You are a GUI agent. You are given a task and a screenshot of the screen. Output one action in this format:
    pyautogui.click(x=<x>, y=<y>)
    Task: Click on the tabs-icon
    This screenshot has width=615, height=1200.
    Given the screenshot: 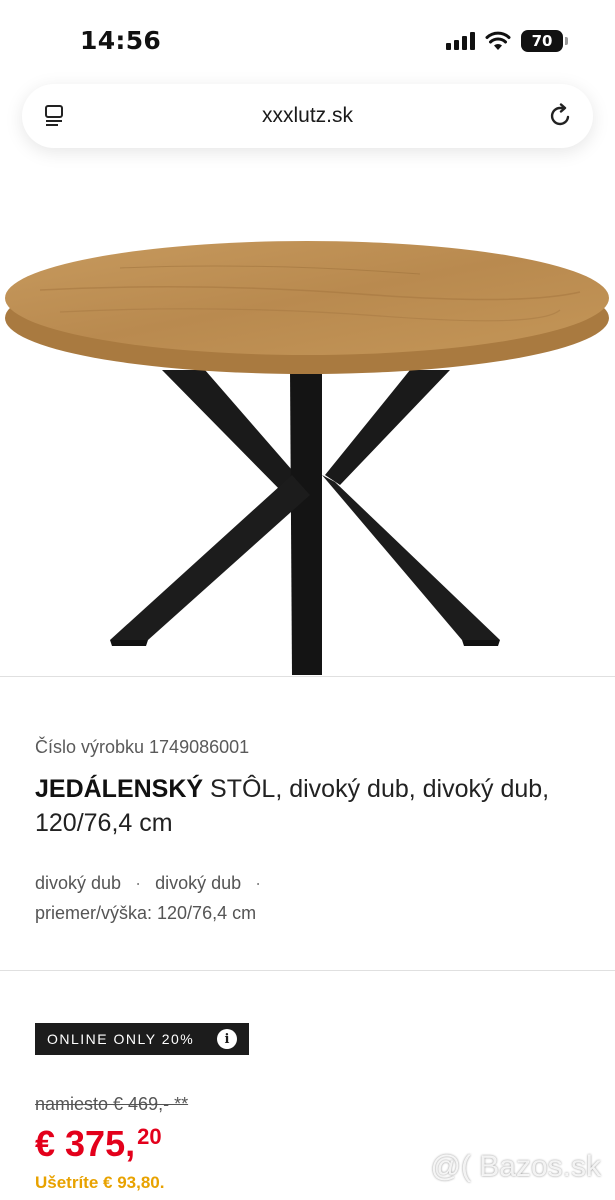 What is the action you would take?
    pyautogui.click(x=55, y=117)
    